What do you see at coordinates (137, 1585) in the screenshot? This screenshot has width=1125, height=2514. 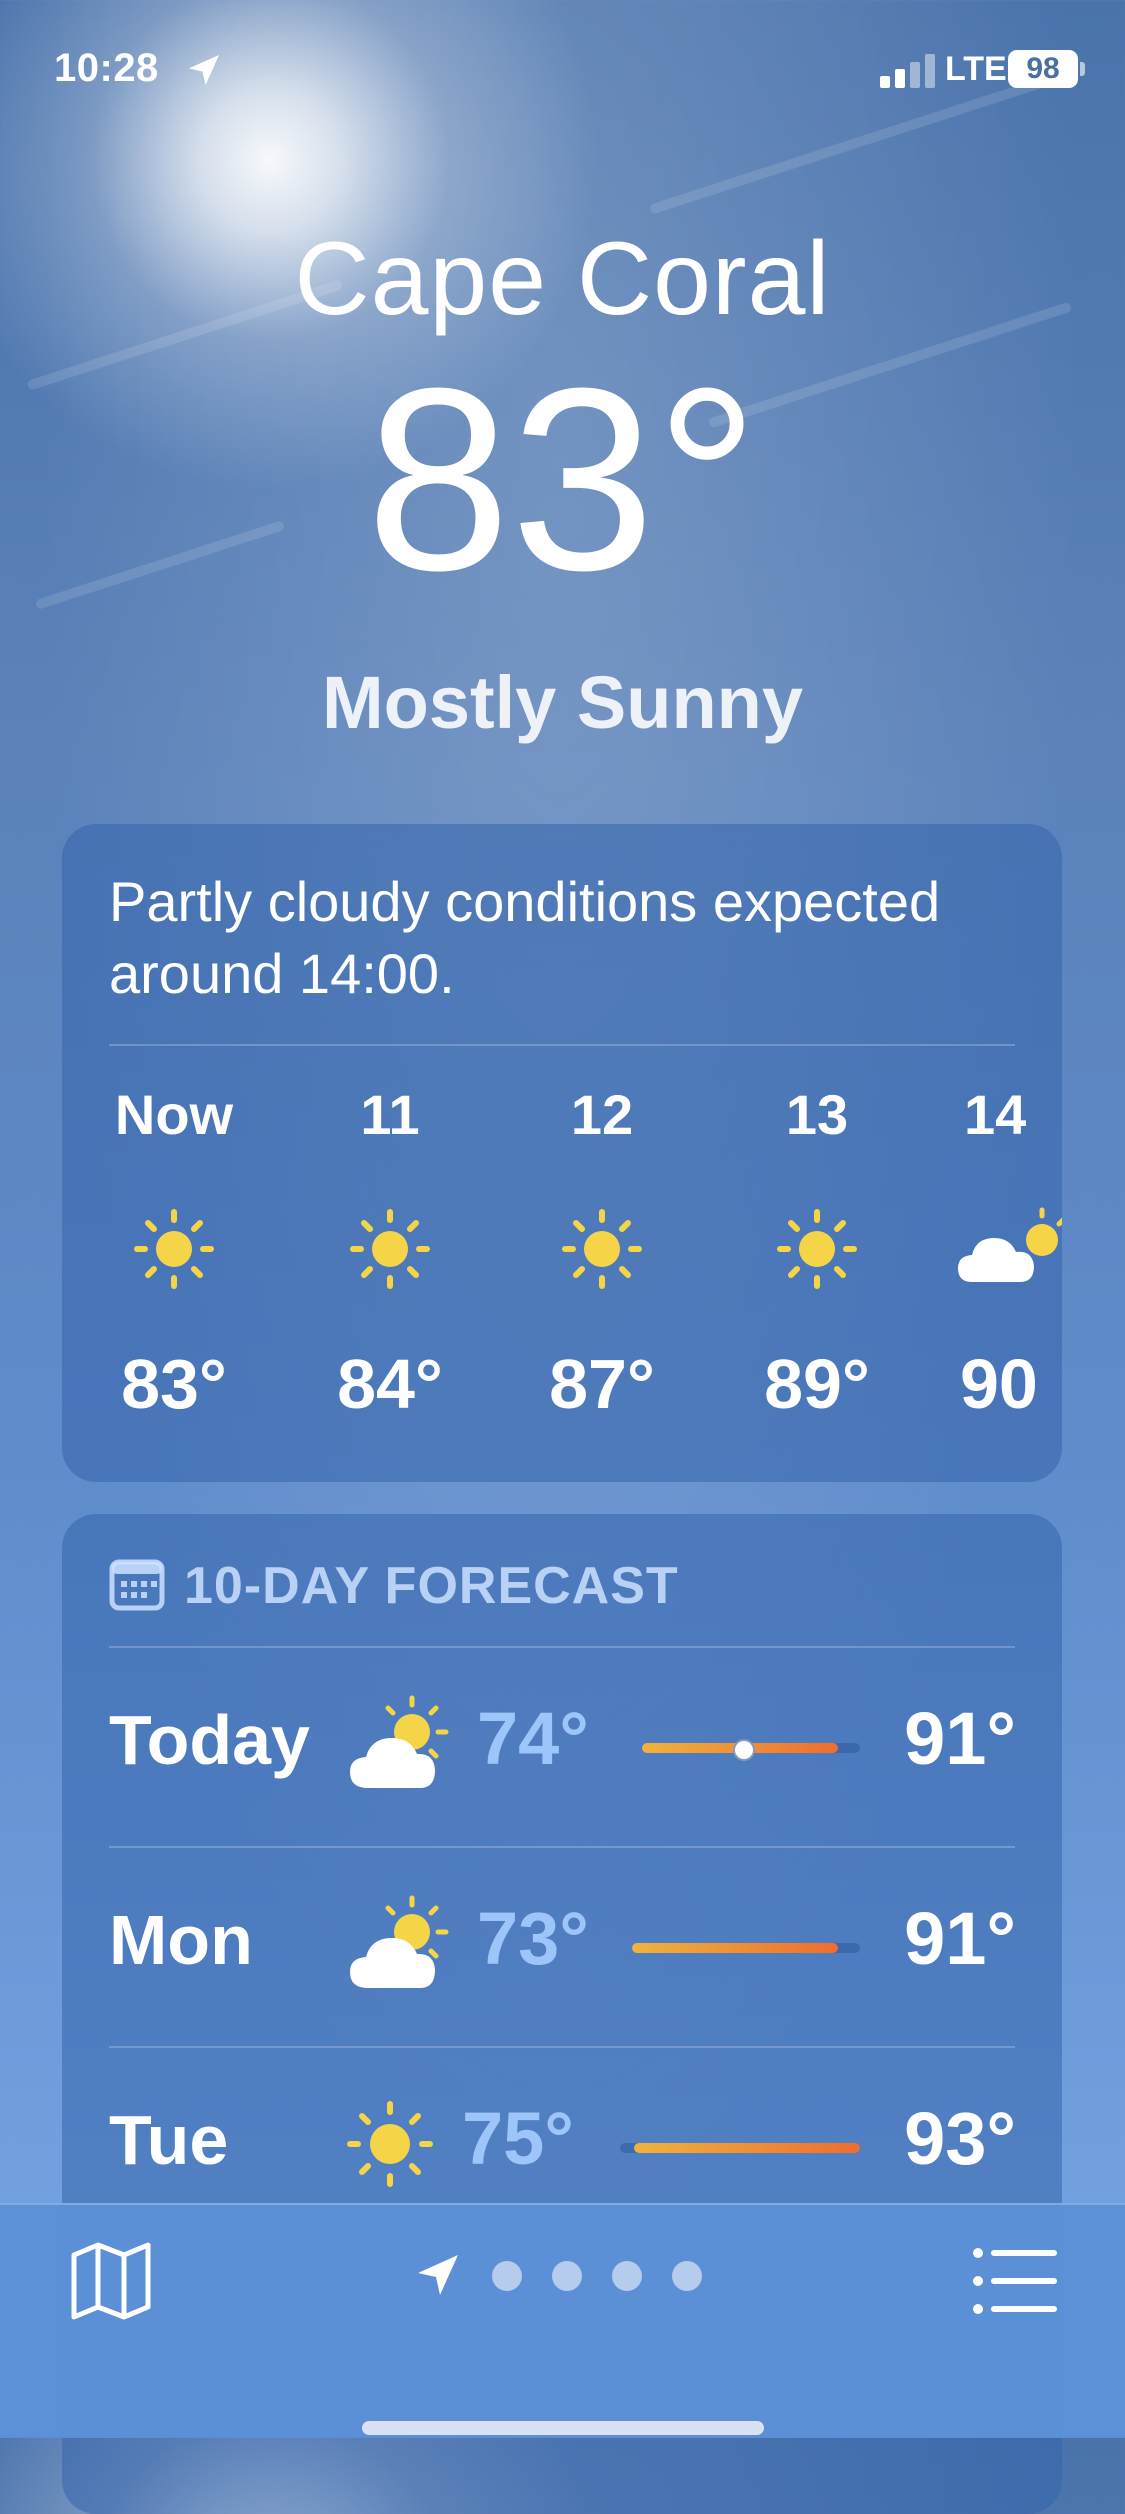 I see `calendar-icon` at bounding box center [137, 1585].